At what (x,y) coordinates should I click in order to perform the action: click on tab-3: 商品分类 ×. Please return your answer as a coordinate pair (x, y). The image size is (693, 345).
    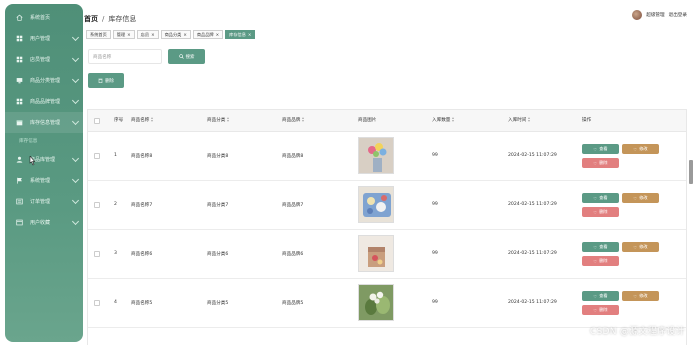
    Looking at the image, I should click on (175, 34).